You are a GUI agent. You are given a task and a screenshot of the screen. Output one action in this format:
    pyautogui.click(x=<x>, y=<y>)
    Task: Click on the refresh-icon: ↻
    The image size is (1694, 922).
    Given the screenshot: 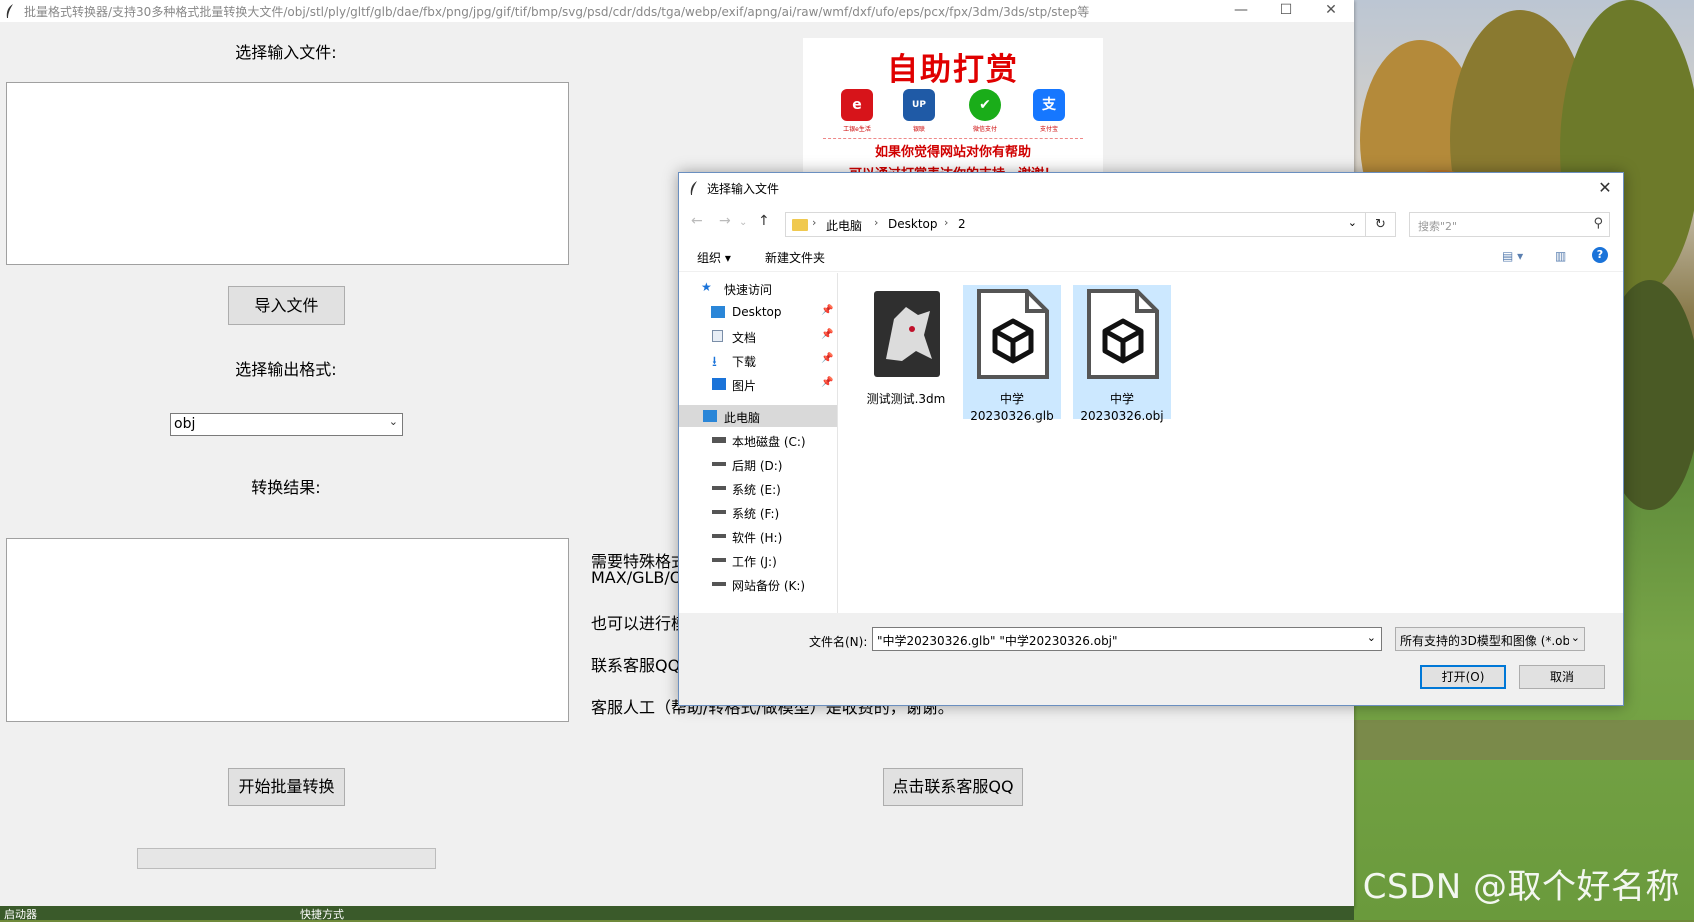 What is the action you would take?
    pyautogui.click(x=1381, y=224)
    